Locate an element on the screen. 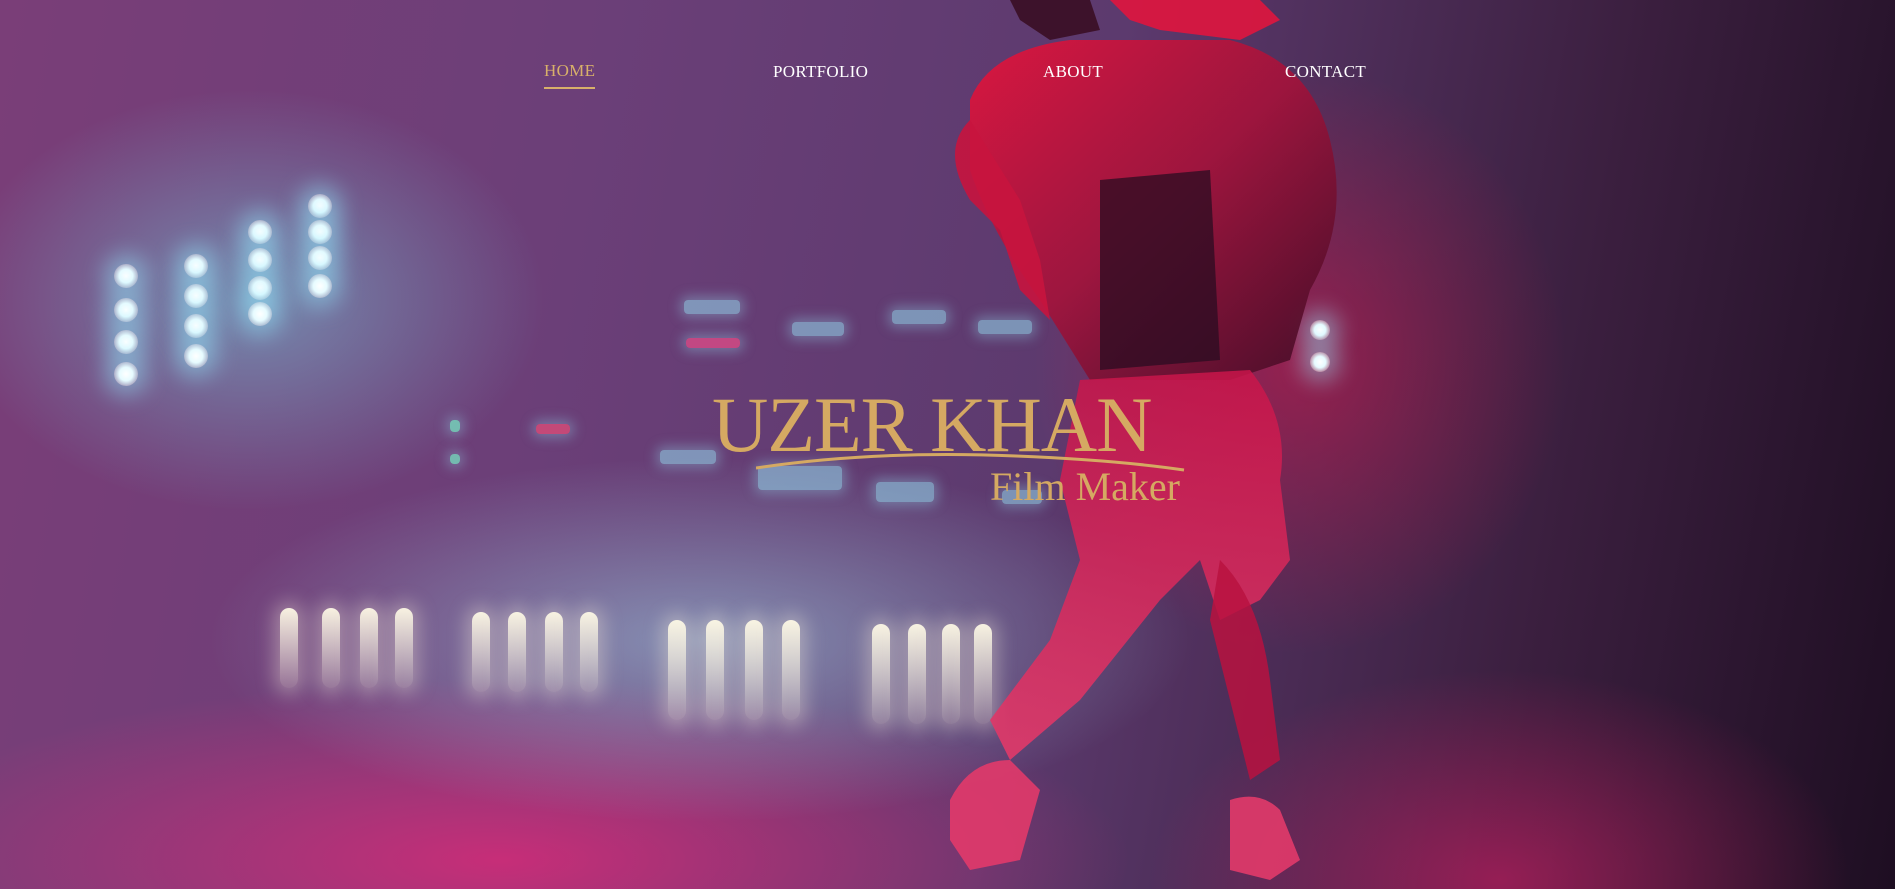 Image resolution: width=1895 pixels, height=889 pixels. nav-link-home: HOME is located at coordinates (570, 75).